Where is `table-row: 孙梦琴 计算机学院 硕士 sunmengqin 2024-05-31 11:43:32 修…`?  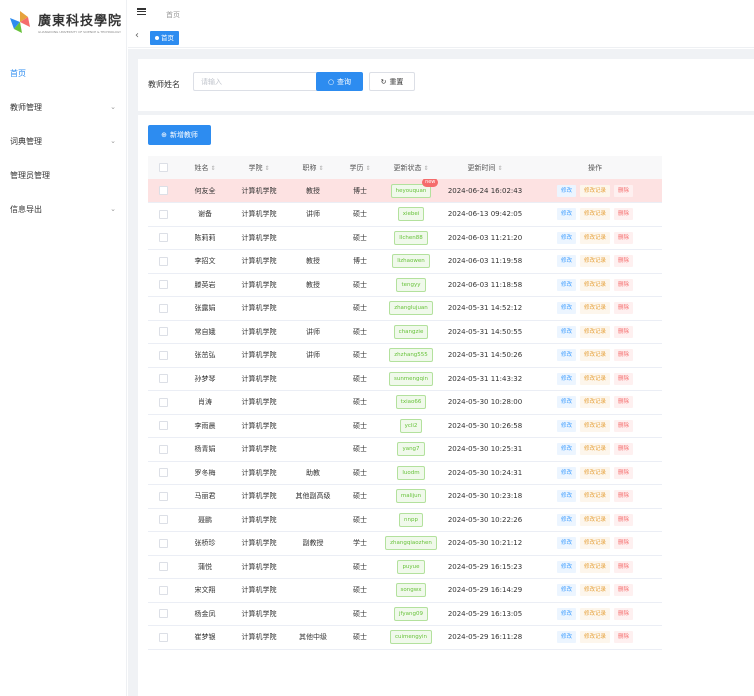 table-row: 孙梦琴 计算机学院 硕士 sunmengqin 2024-05-31 11:43:32 修… is located at coordinates (405, 379).